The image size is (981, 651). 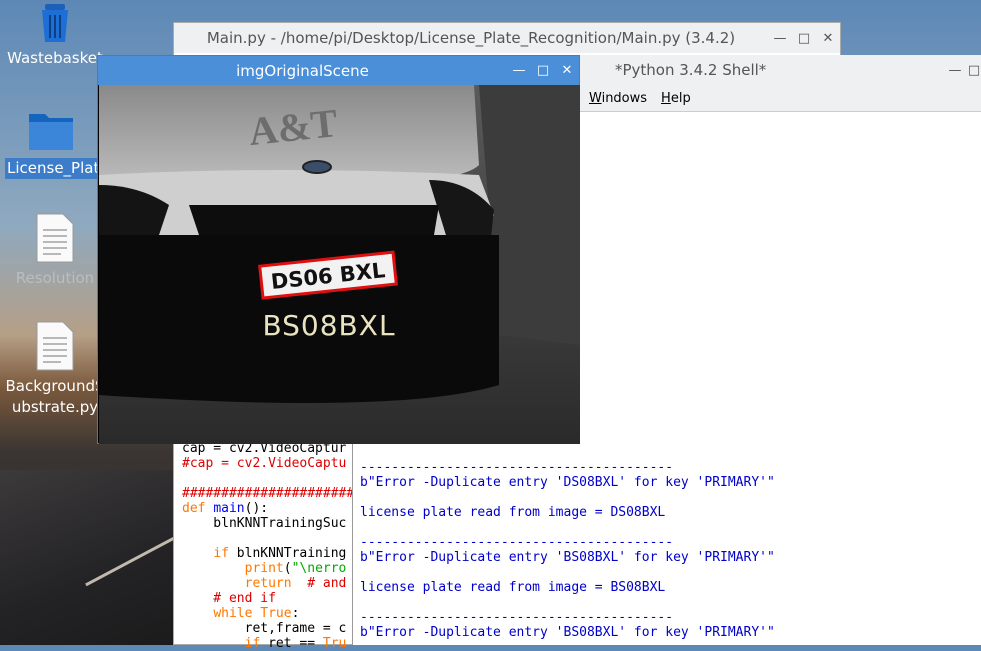 What do you see at coordinates (513, 587) in the screenshot?
I see `shell-output-line: license plate read from image = BS08BXL` at bounding box center [513, 587].